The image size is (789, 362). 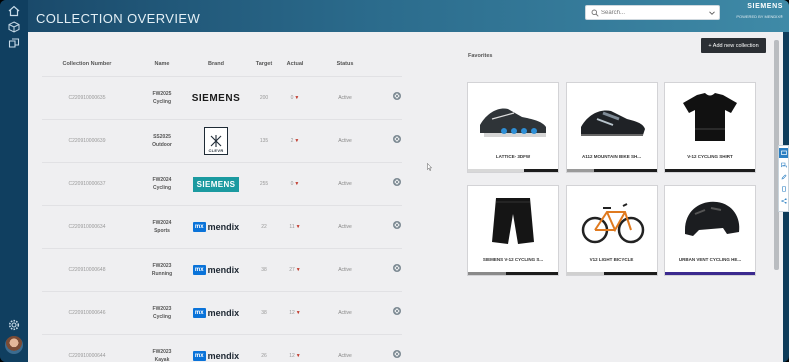 I want to click on favorite-card: V12 LIGHT BICYCLE, so click(x=611, y=230).